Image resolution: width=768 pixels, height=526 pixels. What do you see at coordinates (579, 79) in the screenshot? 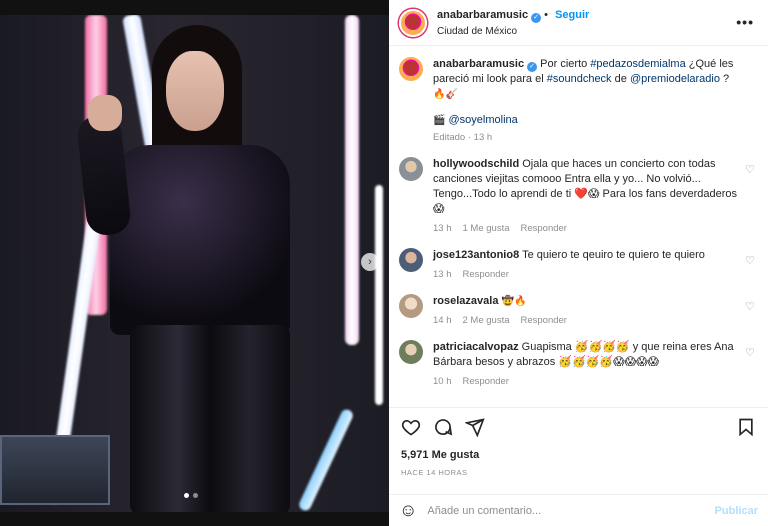
I see `hashtag-link: #soundcheck` at bounding box center [579, 79].